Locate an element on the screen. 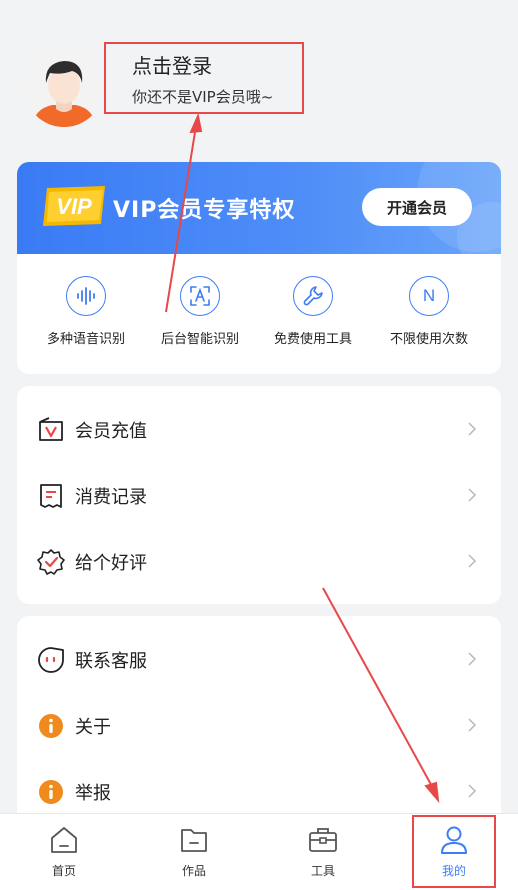 Image resolution: width=518 pixels, height=890 pixels. vip-privileges: 多种语音识别 后台智能识别 免费使用工具 N 不限使用次数 is located at coordinates (259, 314).